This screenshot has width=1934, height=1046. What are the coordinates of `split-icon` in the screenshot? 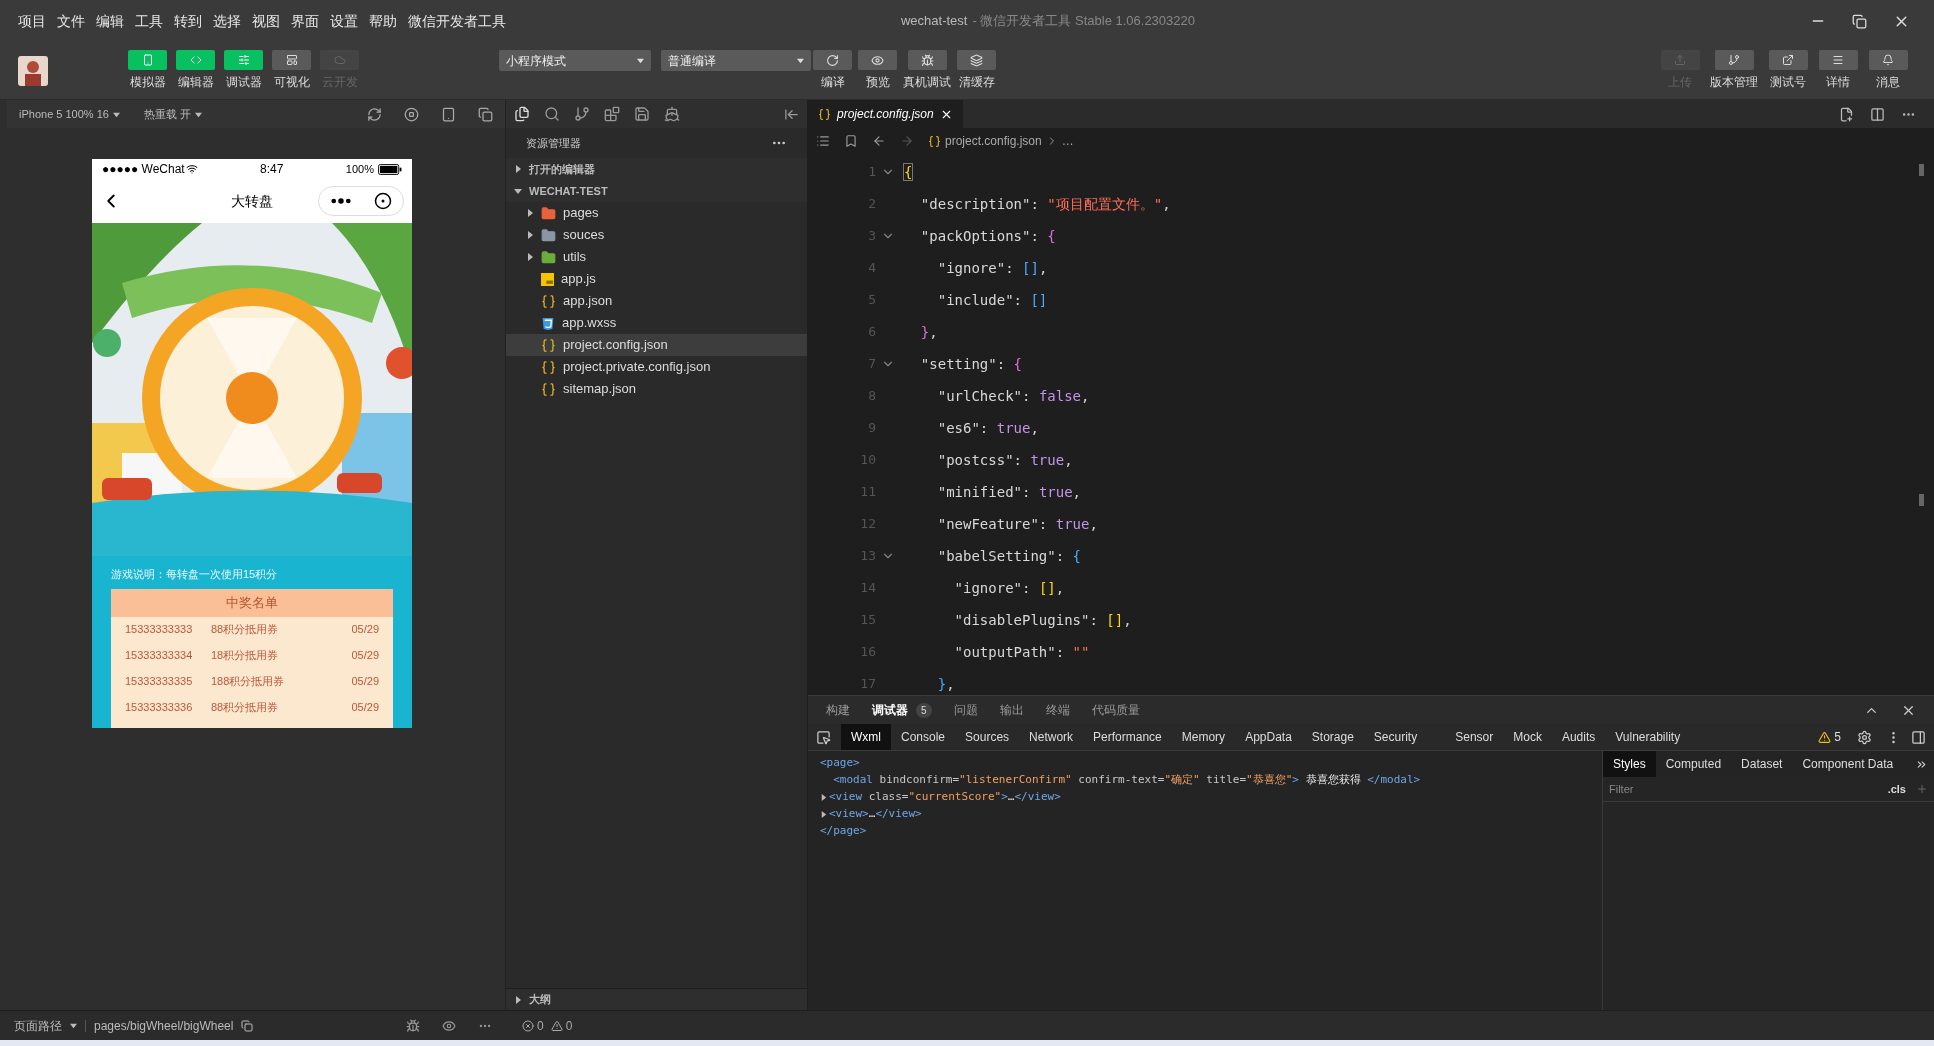 It's located at (1877, 114).